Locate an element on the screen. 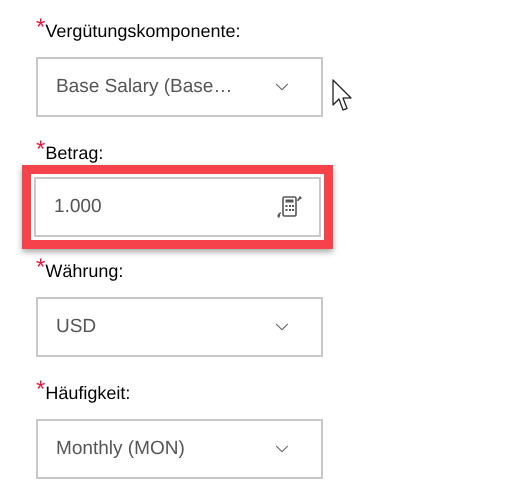 This screenshot has width=529, height=487. field-label: Betrag: is located at coordinates (74, 153).